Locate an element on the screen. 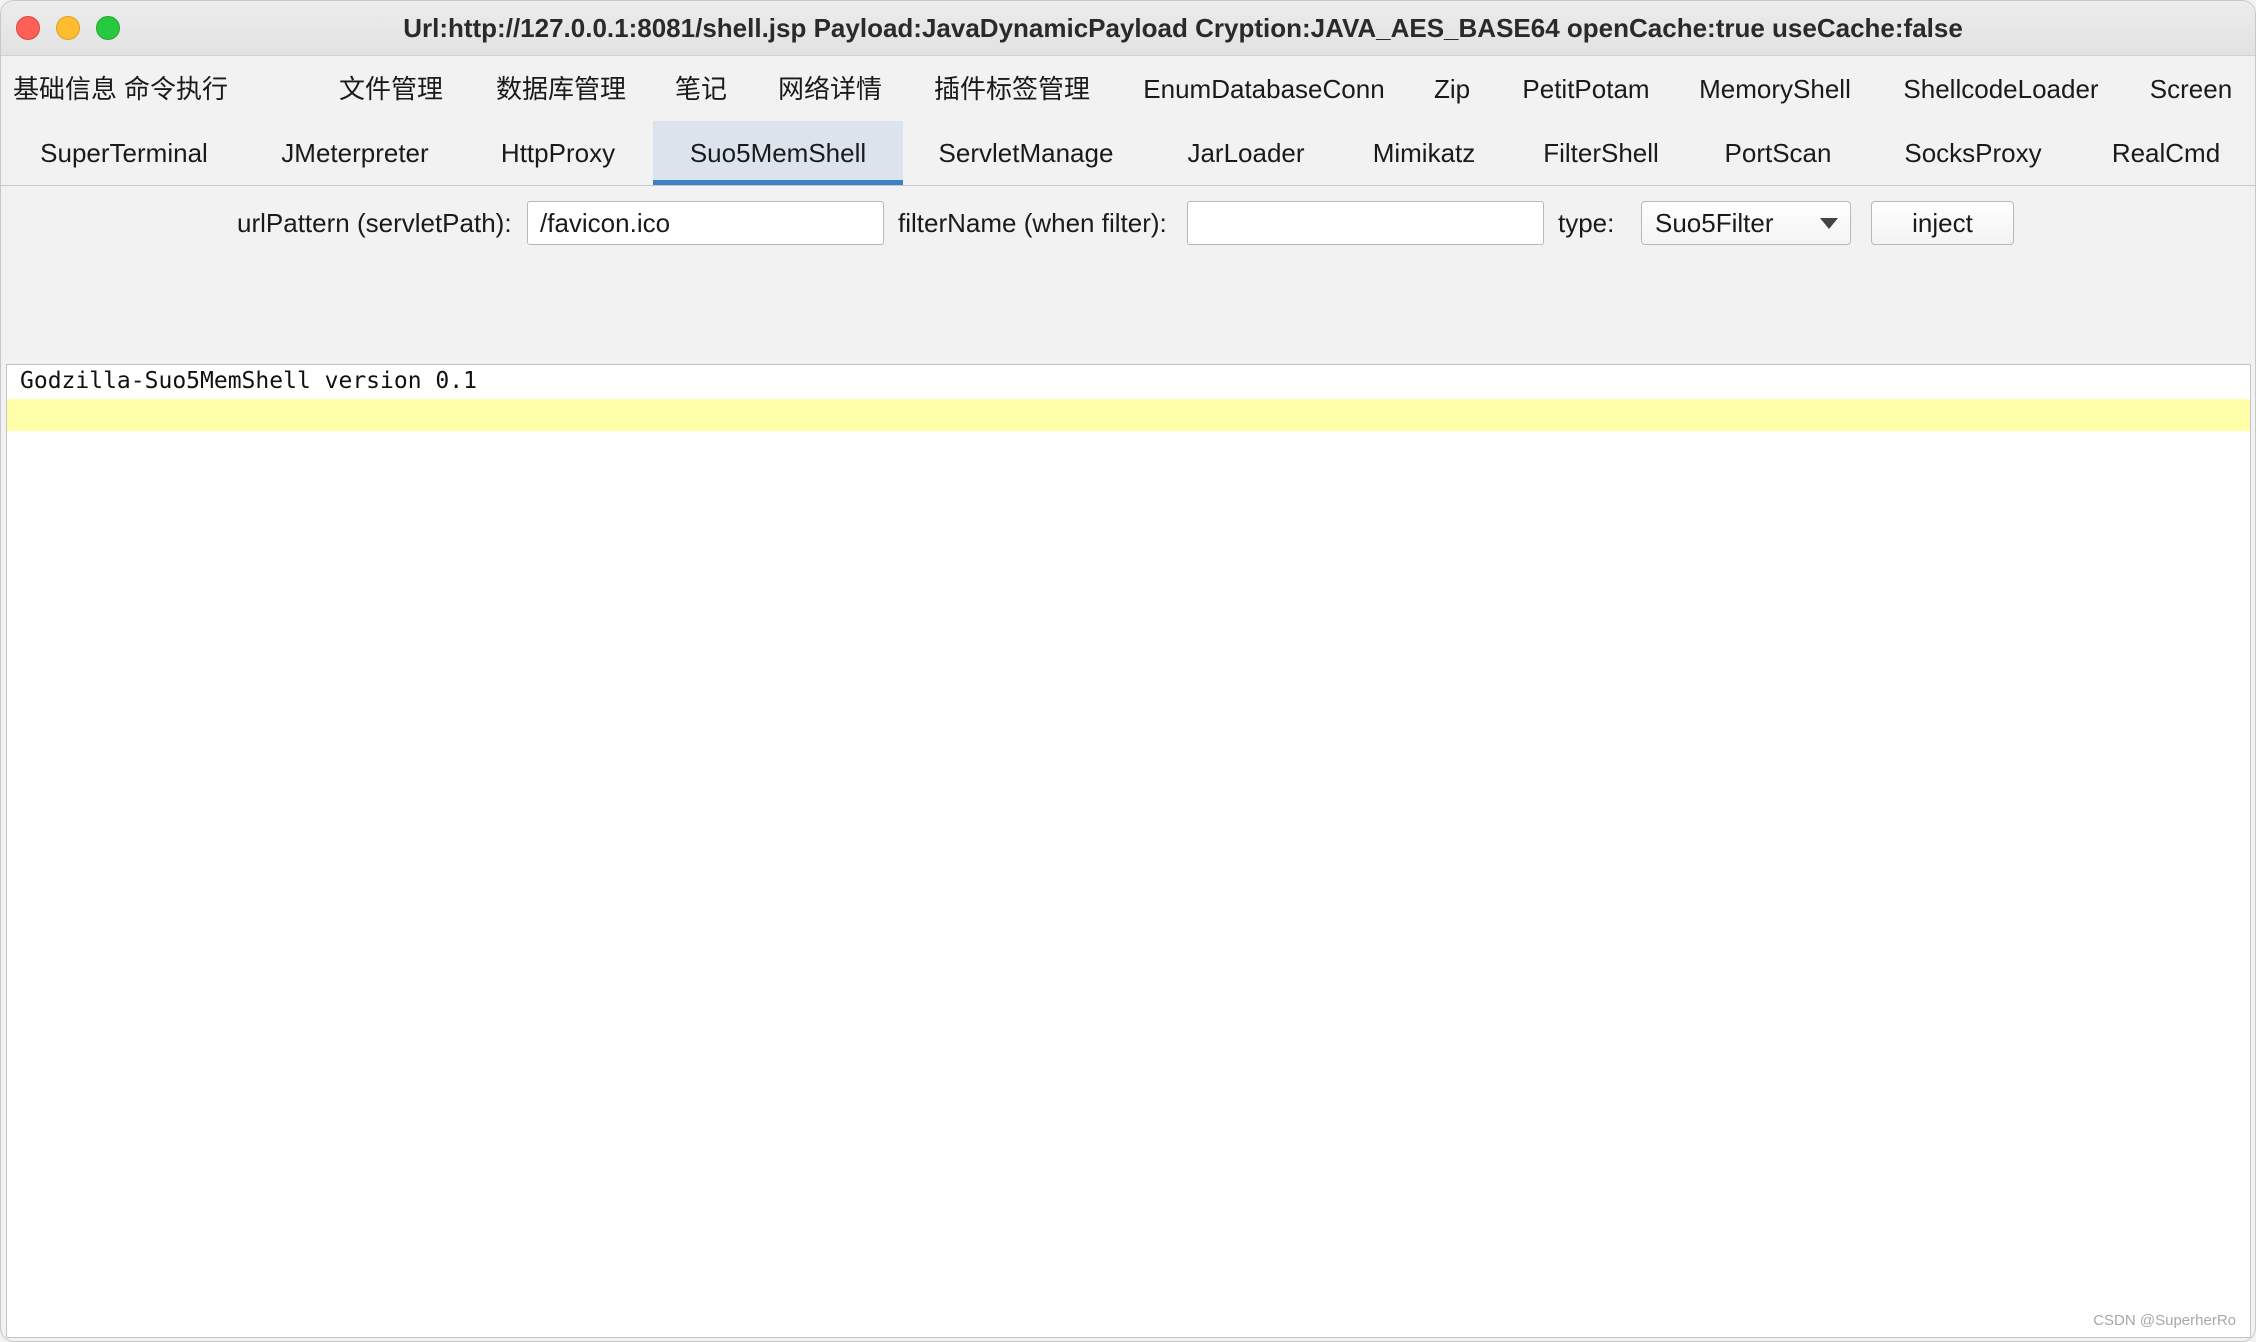 The height and width of the screenshot is (1342, 2256). tab-screen: Screen is located at coordinates (2191, 89).